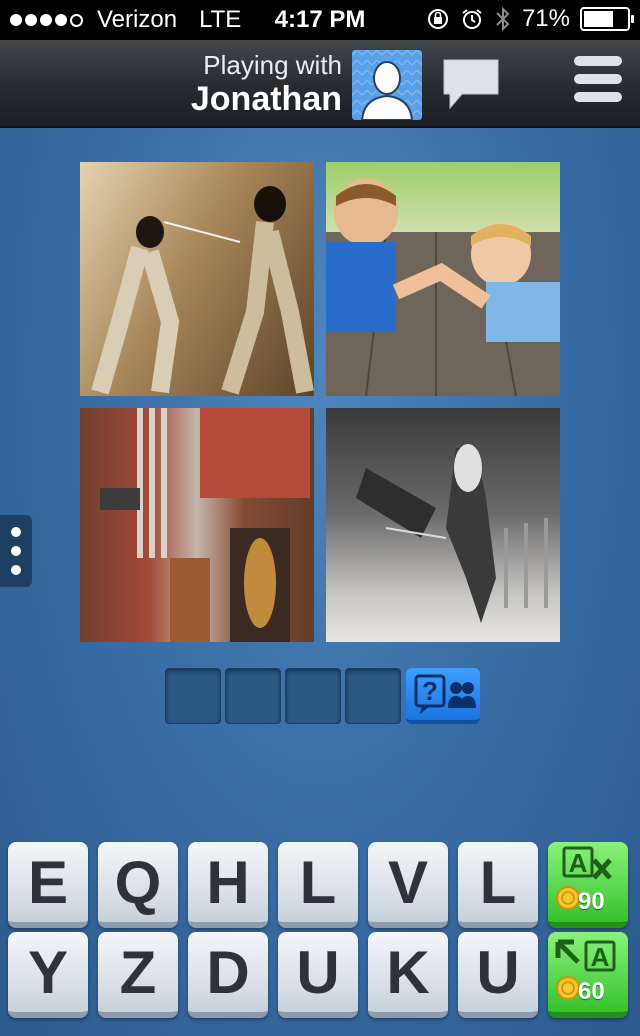 Image resolution: width=640 pixels, height=1036 pixels. What do you see at coordinates (197, 525) in the screenshot?
I see `cowboys-photo` at bounding box center [197, 525].